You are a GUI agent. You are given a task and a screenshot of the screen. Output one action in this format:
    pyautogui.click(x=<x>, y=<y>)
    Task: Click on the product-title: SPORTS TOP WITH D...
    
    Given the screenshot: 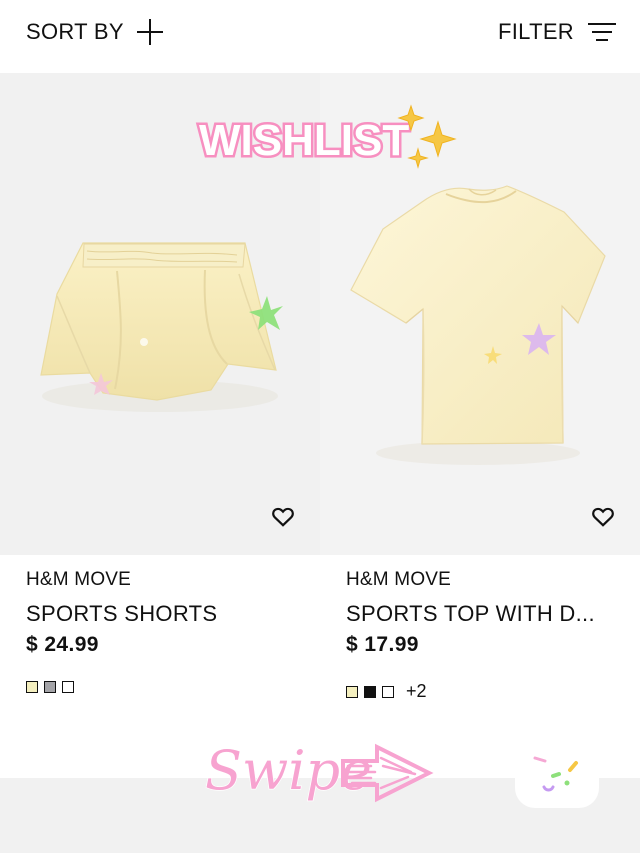 What is the action you would take?
    pyautogui.click(x=480, y=614)
    